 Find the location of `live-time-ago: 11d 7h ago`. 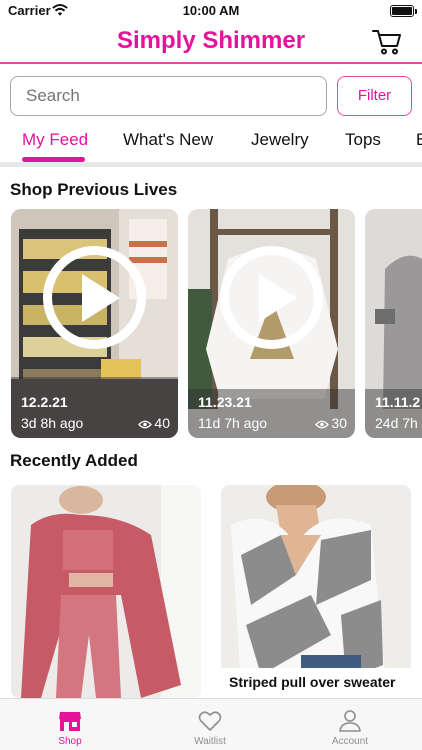

live-time-ago: 11d 7h ago is located at coordinates (233, 423).